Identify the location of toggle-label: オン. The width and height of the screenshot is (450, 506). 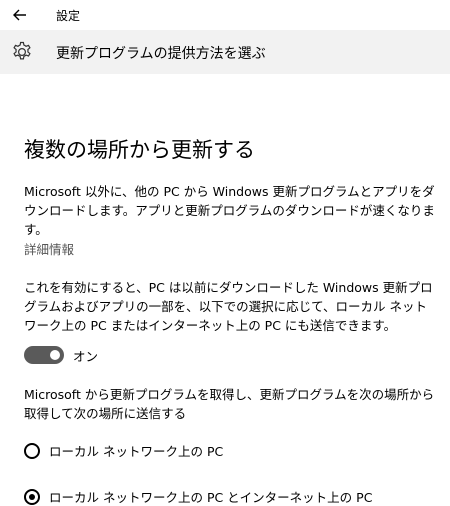
(86, 356).